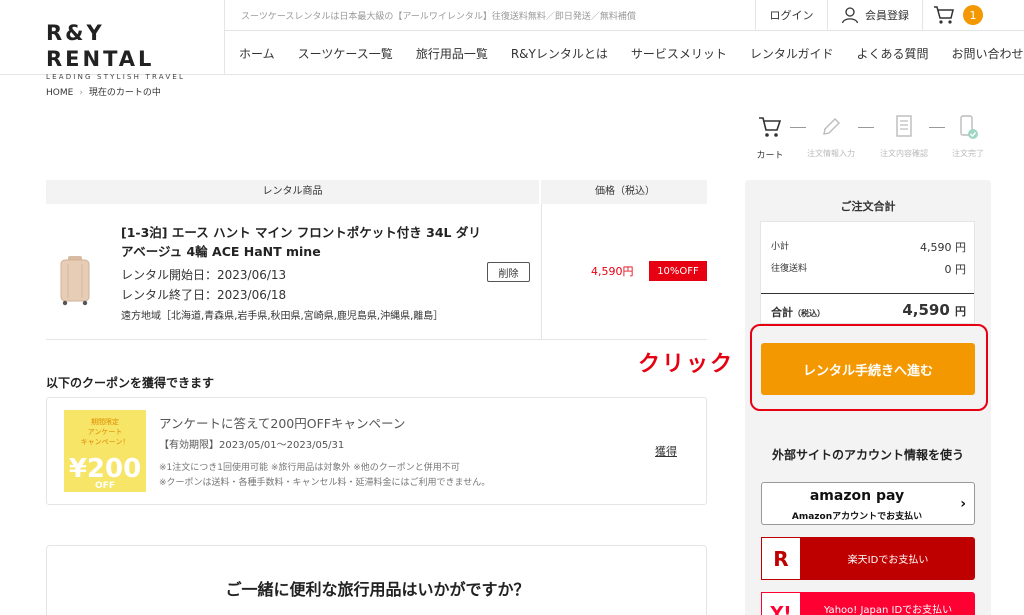  I want to click on chevron-right-icon: ›, so click(963, 504).